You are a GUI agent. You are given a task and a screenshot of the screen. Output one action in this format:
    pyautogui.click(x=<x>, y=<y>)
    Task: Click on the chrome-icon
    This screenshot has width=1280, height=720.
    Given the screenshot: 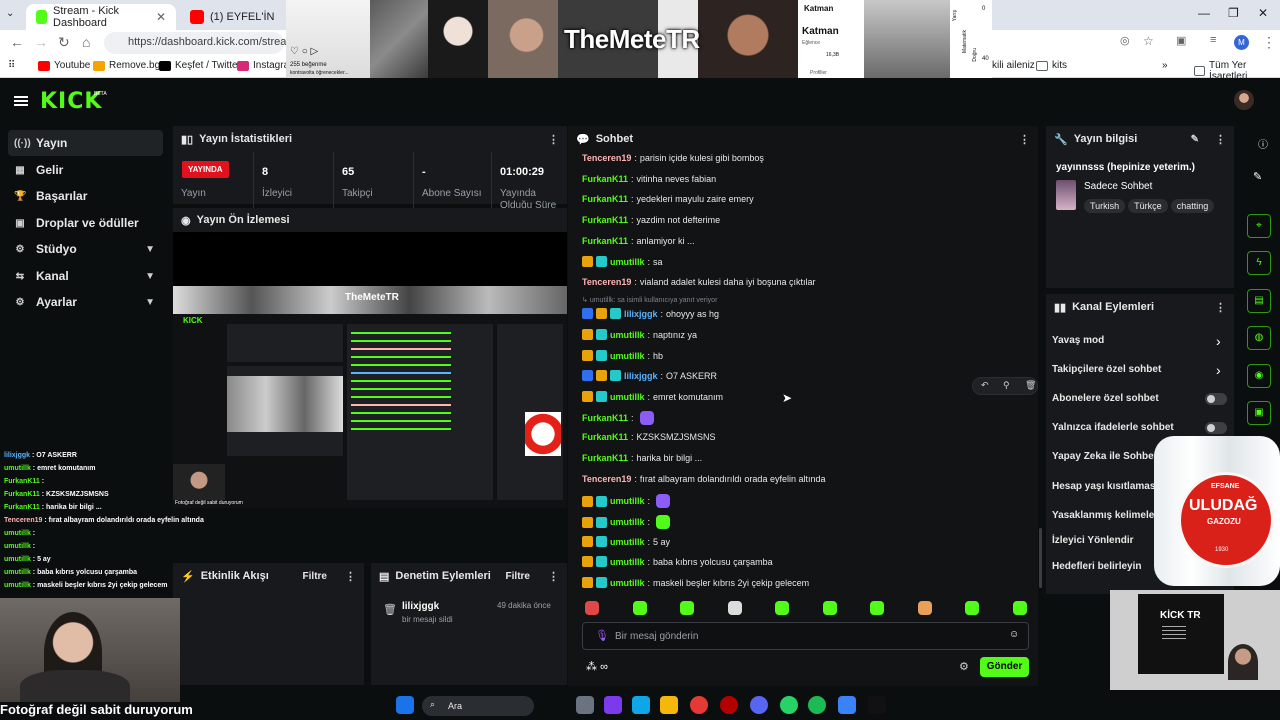 What is the action you would take?
    pyautogui.click(x=699, y=705)
    